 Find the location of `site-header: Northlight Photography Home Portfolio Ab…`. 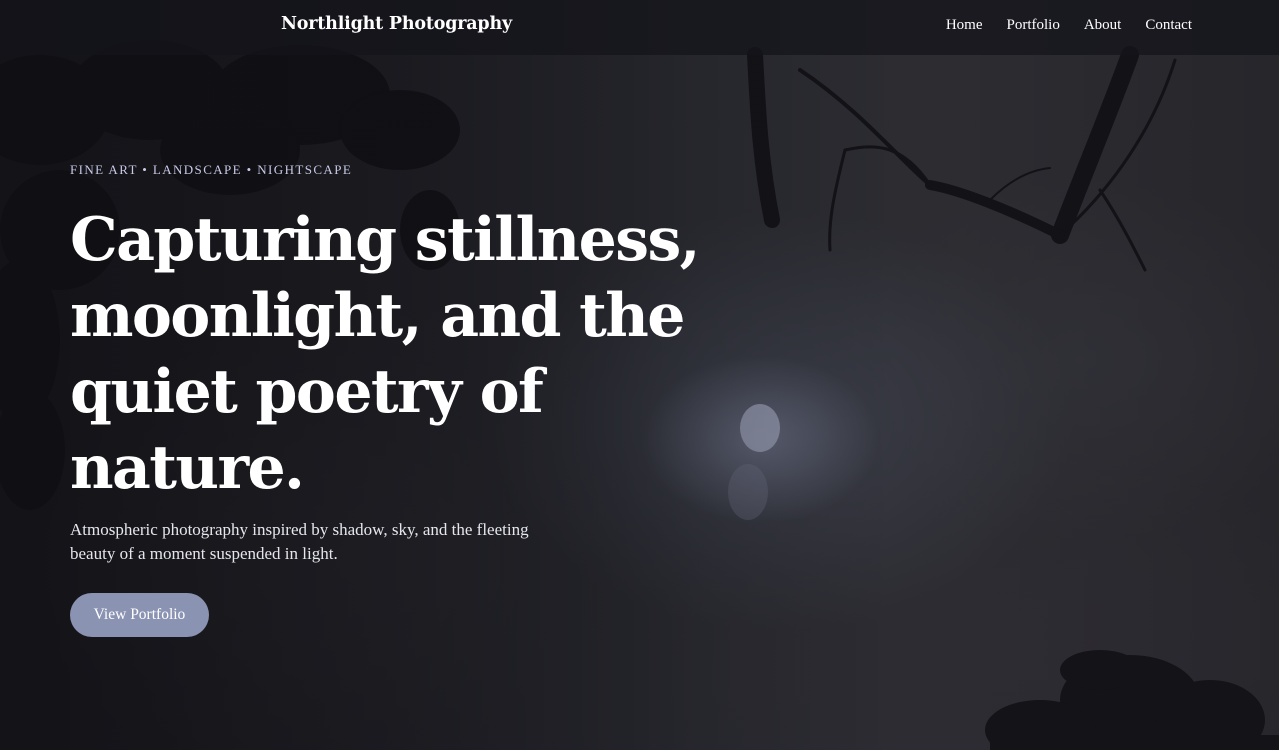

site-header: Northlight Photography Home Portfolio Ab… is located at coordinates (639, 27).